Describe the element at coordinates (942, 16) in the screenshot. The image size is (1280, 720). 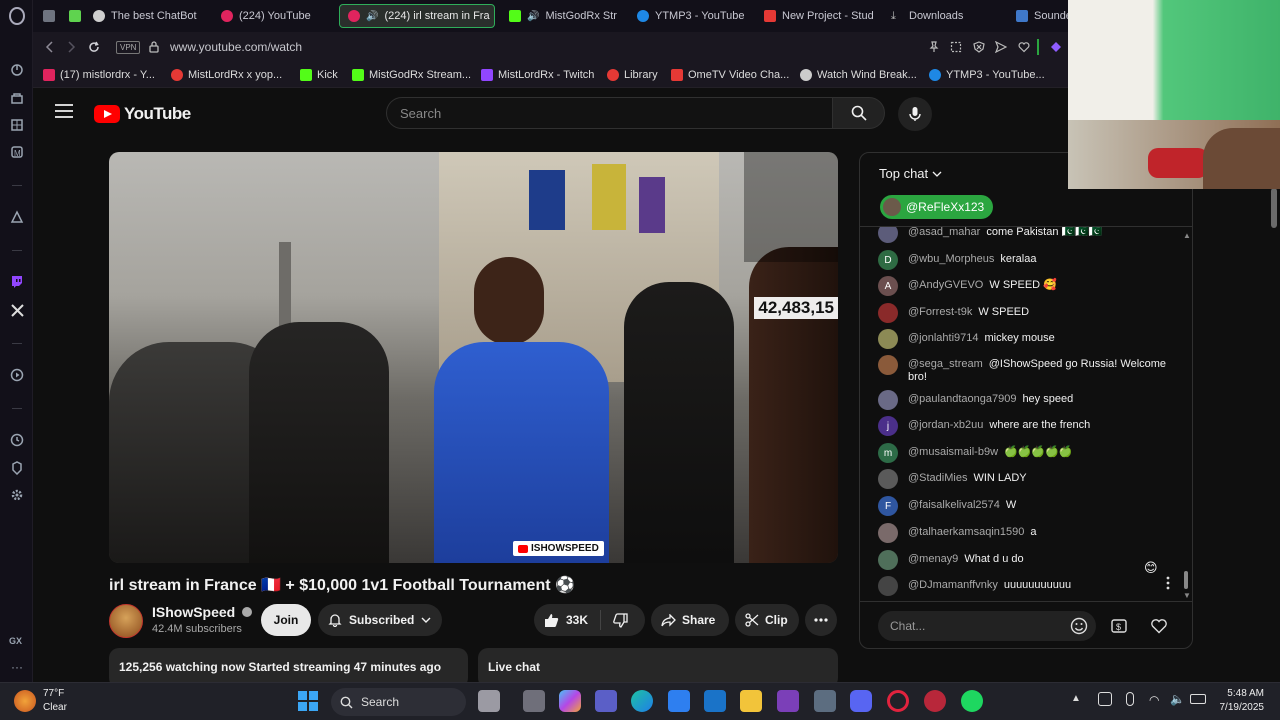
I see `tab-8: ⤓ Downloads` at that location.